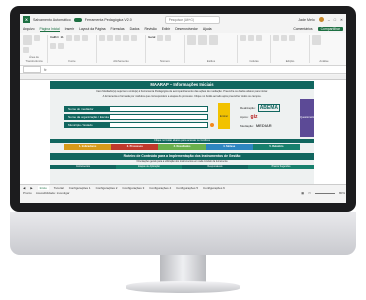 The image size is (366, 300). What do you see at coordinates (165, 61) in the screenshot?
I see `ribbon-group-label: Número` at bounding box center [165, 61].